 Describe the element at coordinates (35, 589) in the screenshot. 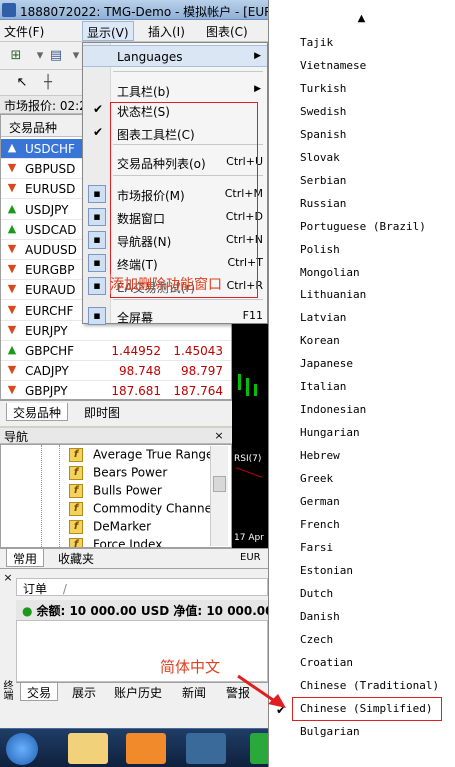

I see `order-column: 订单` at that location.